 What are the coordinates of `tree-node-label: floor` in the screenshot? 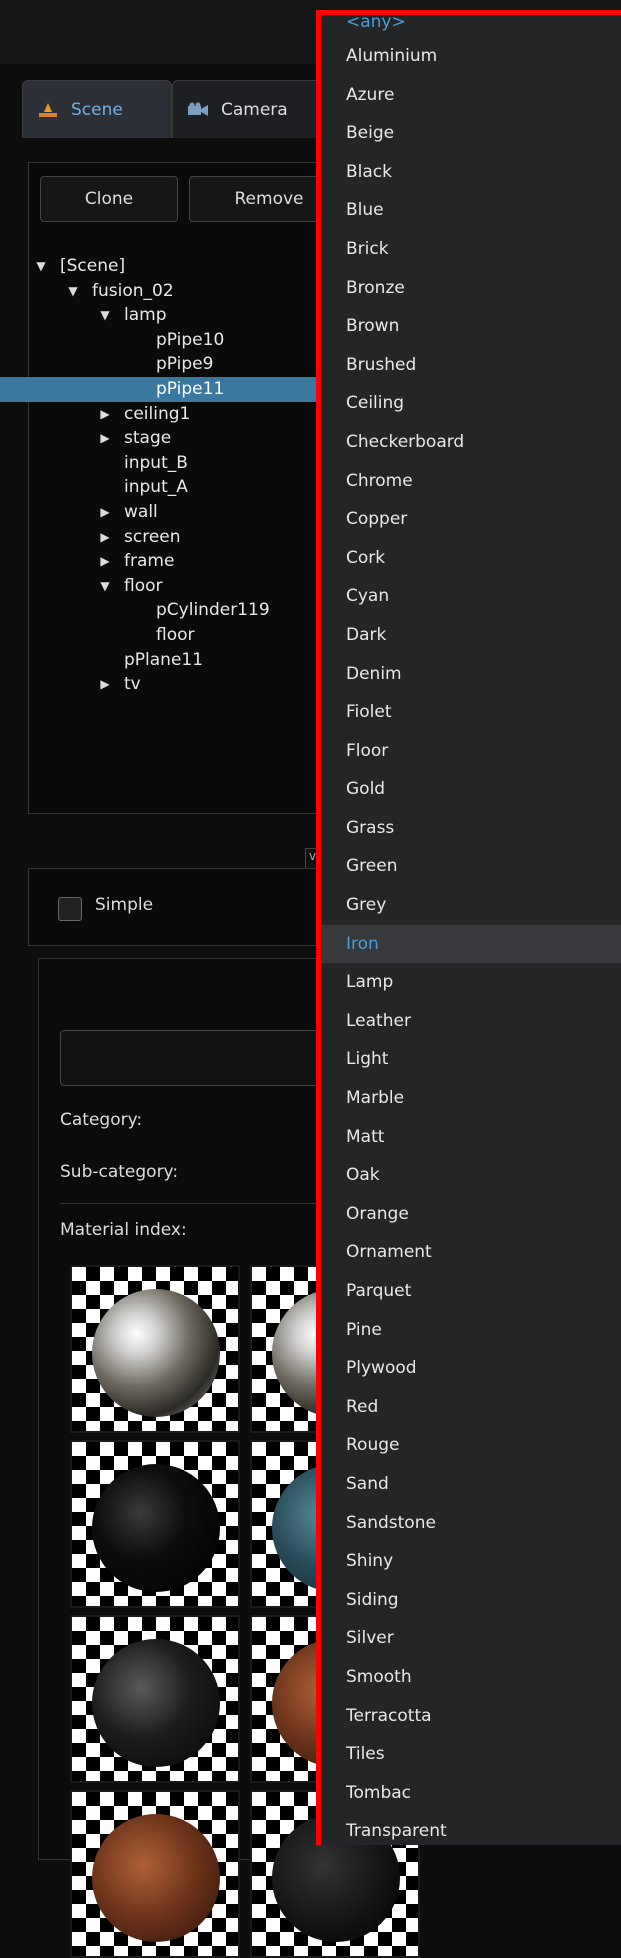 It's located at (143, 585).